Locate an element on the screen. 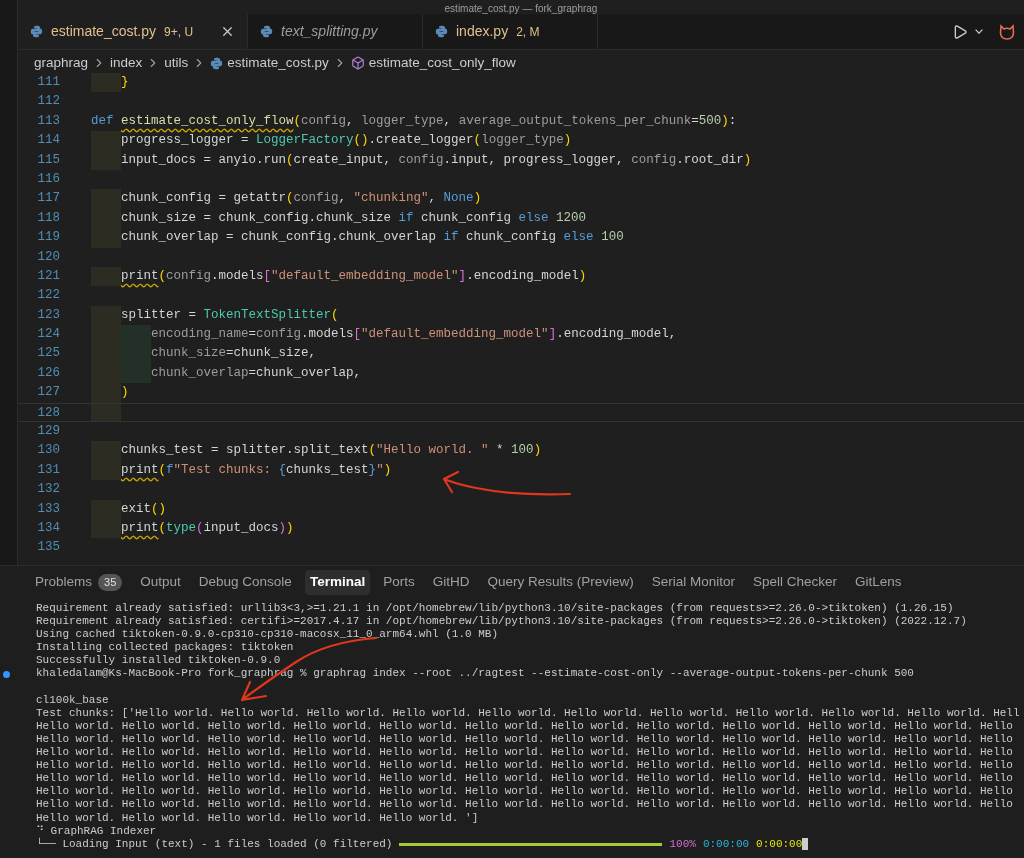  panel-tab: GitHD is located at coordinates (451, 582).